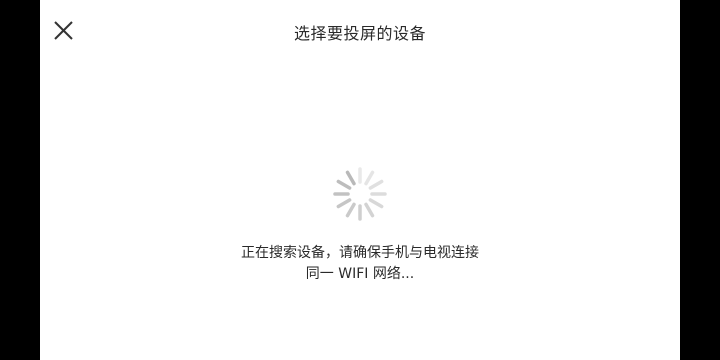 This screenshot has height=360, width=720. I want to click on loading-spinner, so click(360, 194).